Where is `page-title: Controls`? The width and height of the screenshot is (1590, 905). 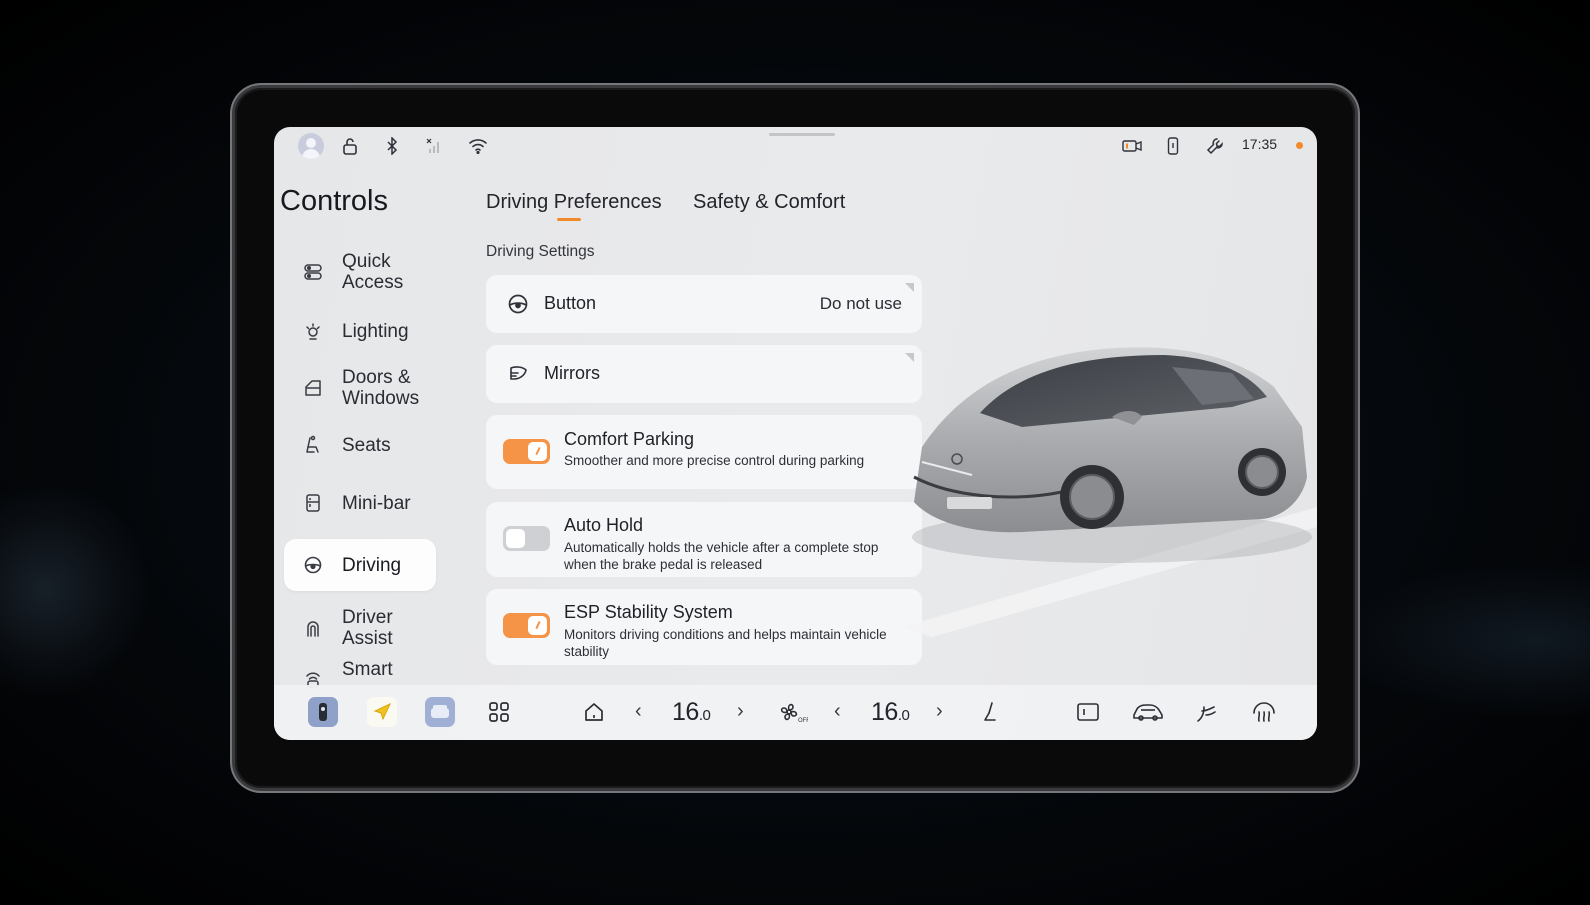
page-title: Controls is located at coordinates (334, 201).